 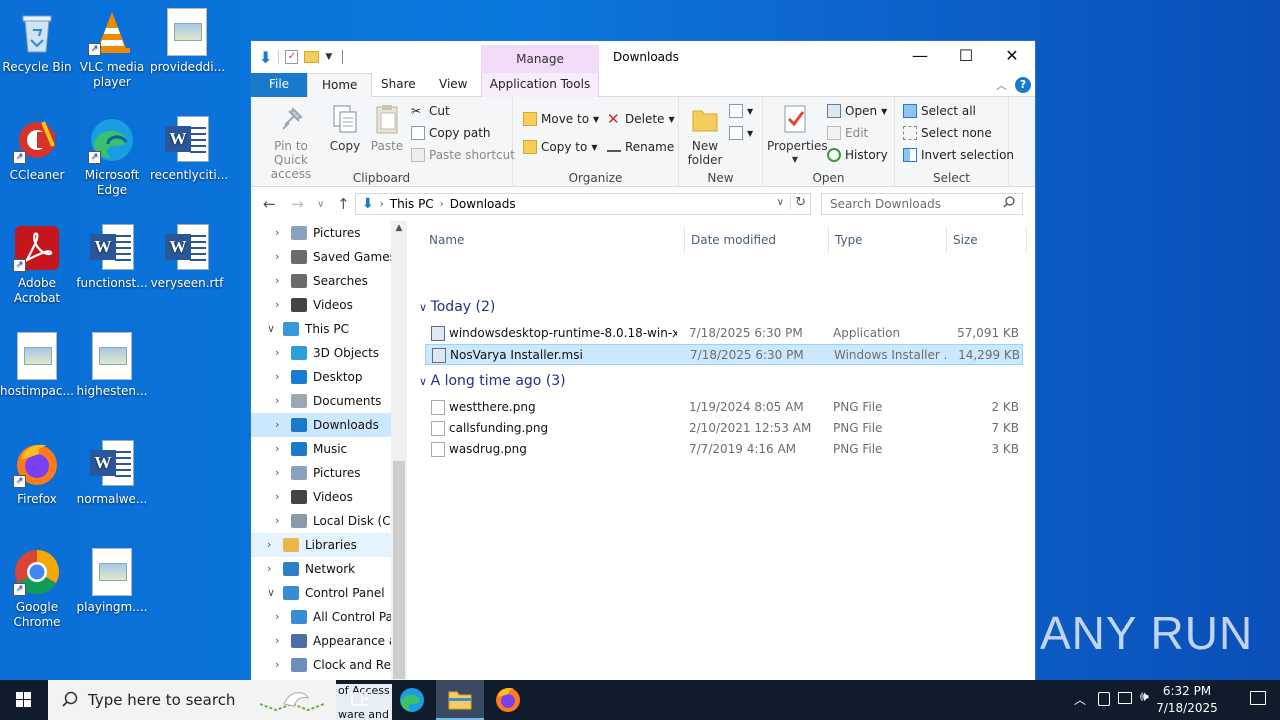 What do you see at coordinates (321, 329) in the screenshot?
I see `nav-item: ∨ This PC` at bounding box center [321, 329].